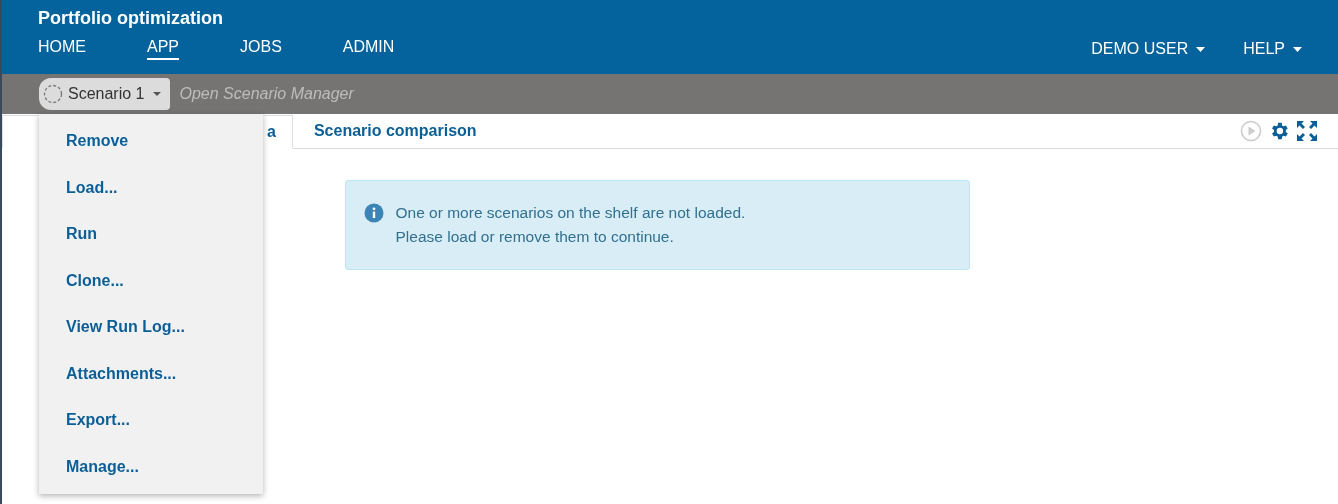 The width and height of the screenshot is (1338, 504). Describe the element at coordinates (1272, 49) in the screenshot. I see `nav-dropdown: HELP` at that location.